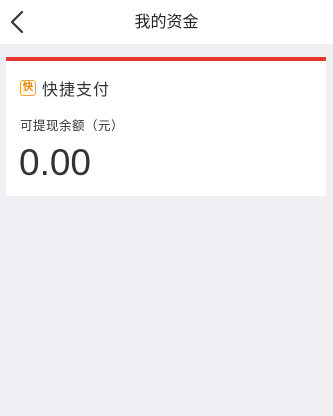 The height and width of the screenshot is (416, 333). Describe the element at coordinates (166, 59) in the screenshot. I see `card-accent-bar` at that location.